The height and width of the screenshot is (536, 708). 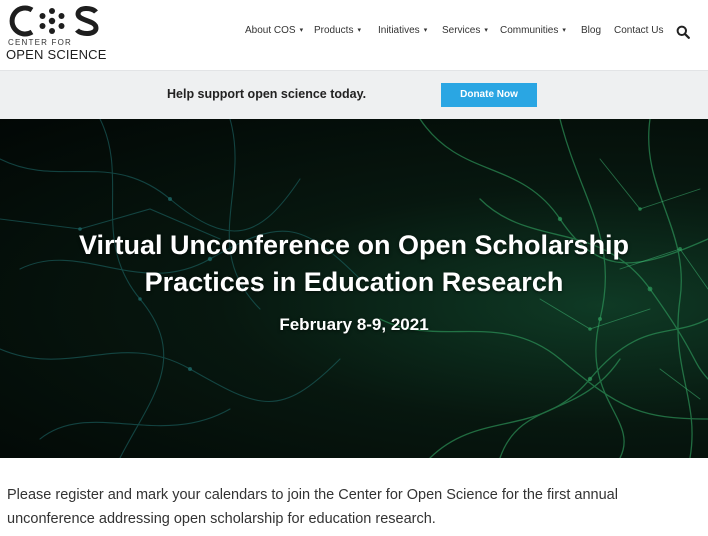 I want to click on nav-item-label: Contact Us, so click(x=639, y=30).